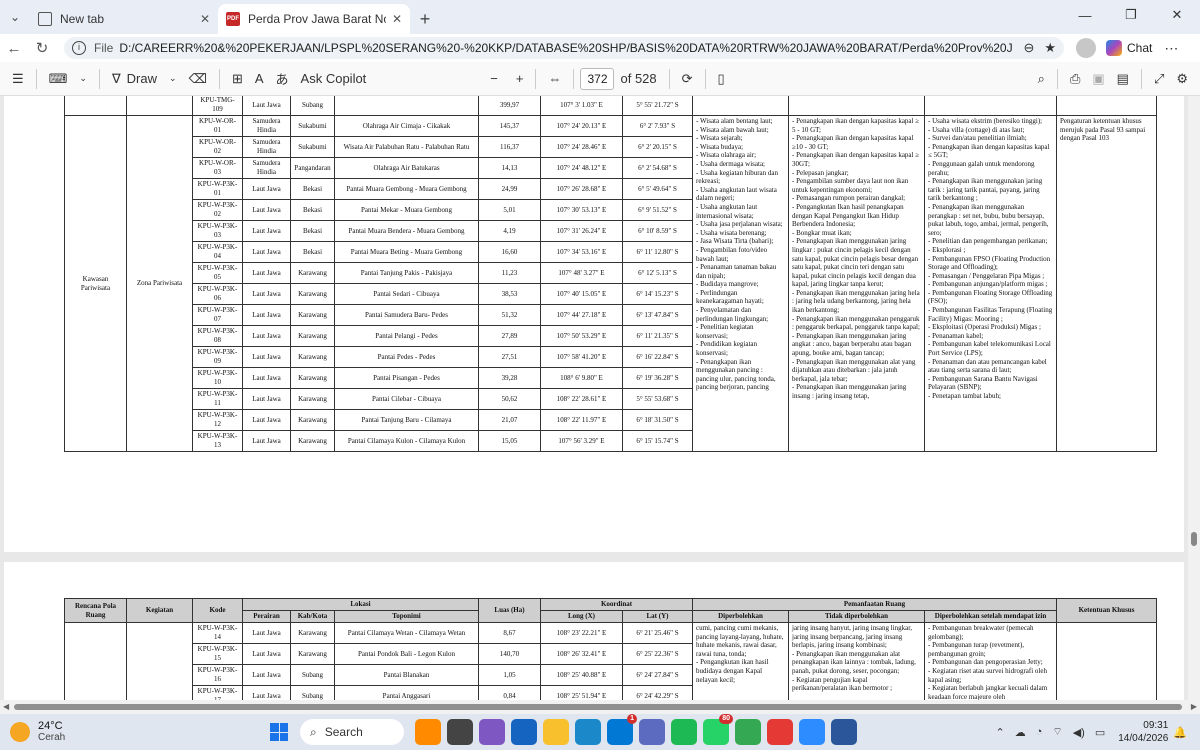  Describe the element at coordinates (1180, 732) in the screenshot. I see `notification-bell-icon: 🔔` at that location.